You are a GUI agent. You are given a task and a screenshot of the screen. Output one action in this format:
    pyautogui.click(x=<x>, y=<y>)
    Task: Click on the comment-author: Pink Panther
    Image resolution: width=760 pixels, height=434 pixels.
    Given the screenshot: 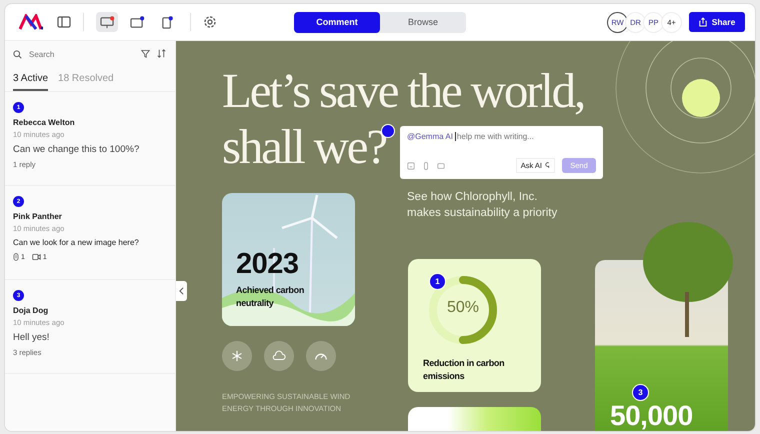 What is the action you would take?
    pyautogui.click(x=37, y=216)
    